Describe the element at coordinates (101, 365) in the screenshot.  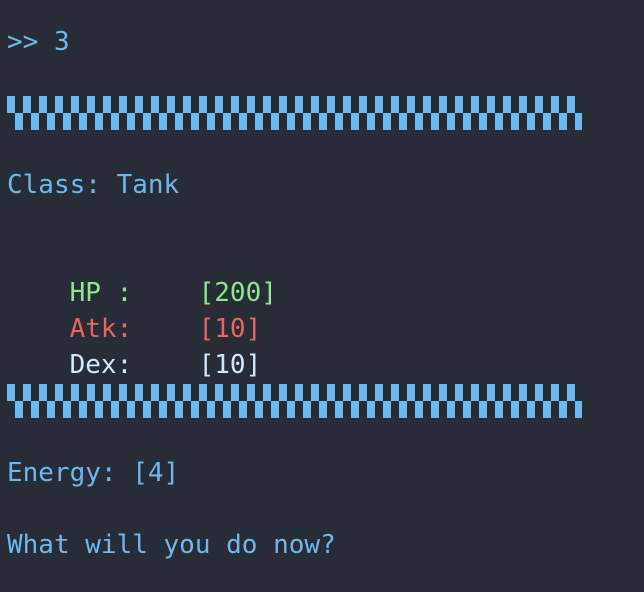
I see `dex-label: Dex:` at that location.